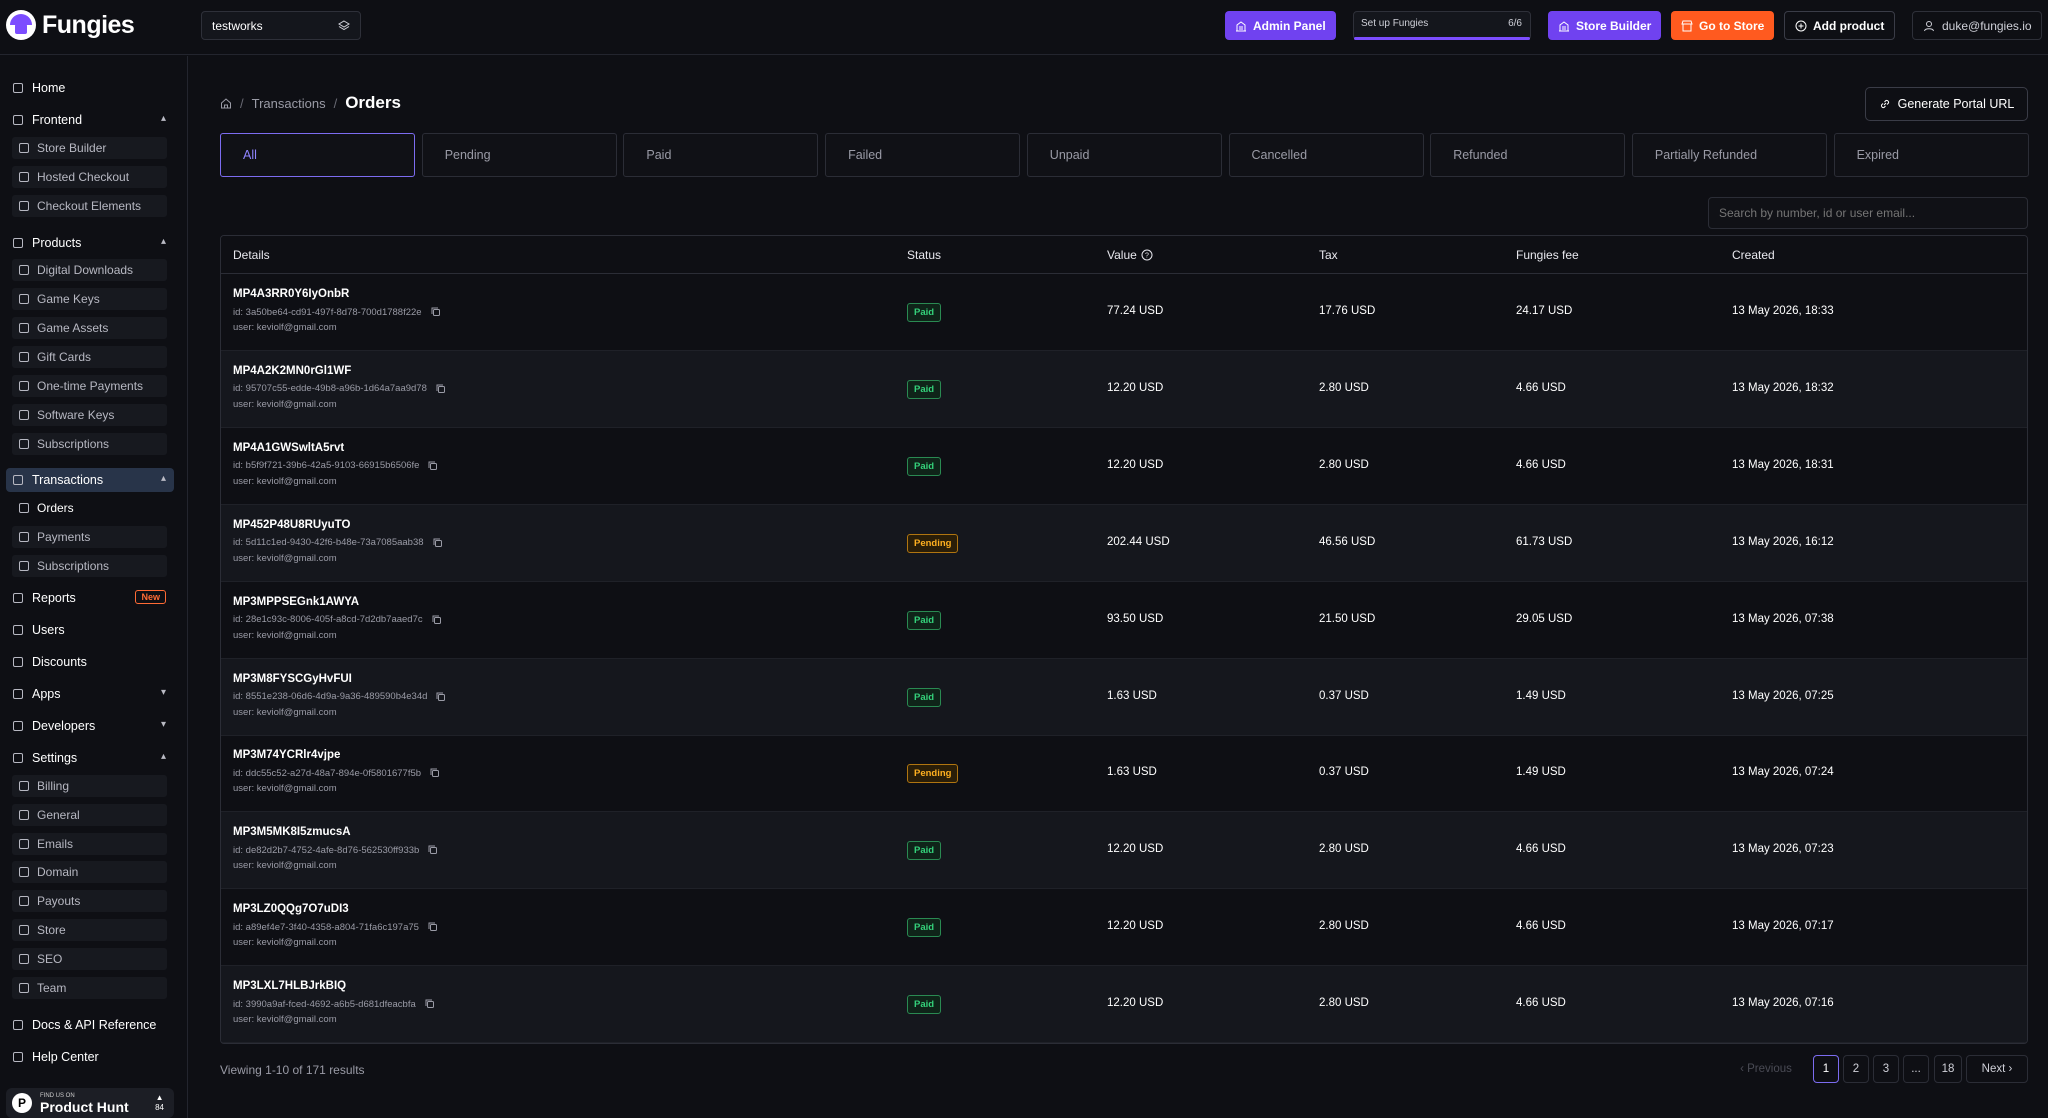 Image resolution: width=2048 pixels, height=1118 pixels. What do you see at coordinates (89, 206) in the screenshot?
I see `sidebar-item-checkout-elements: Checkout Elements` at bounding box center [89, 206].